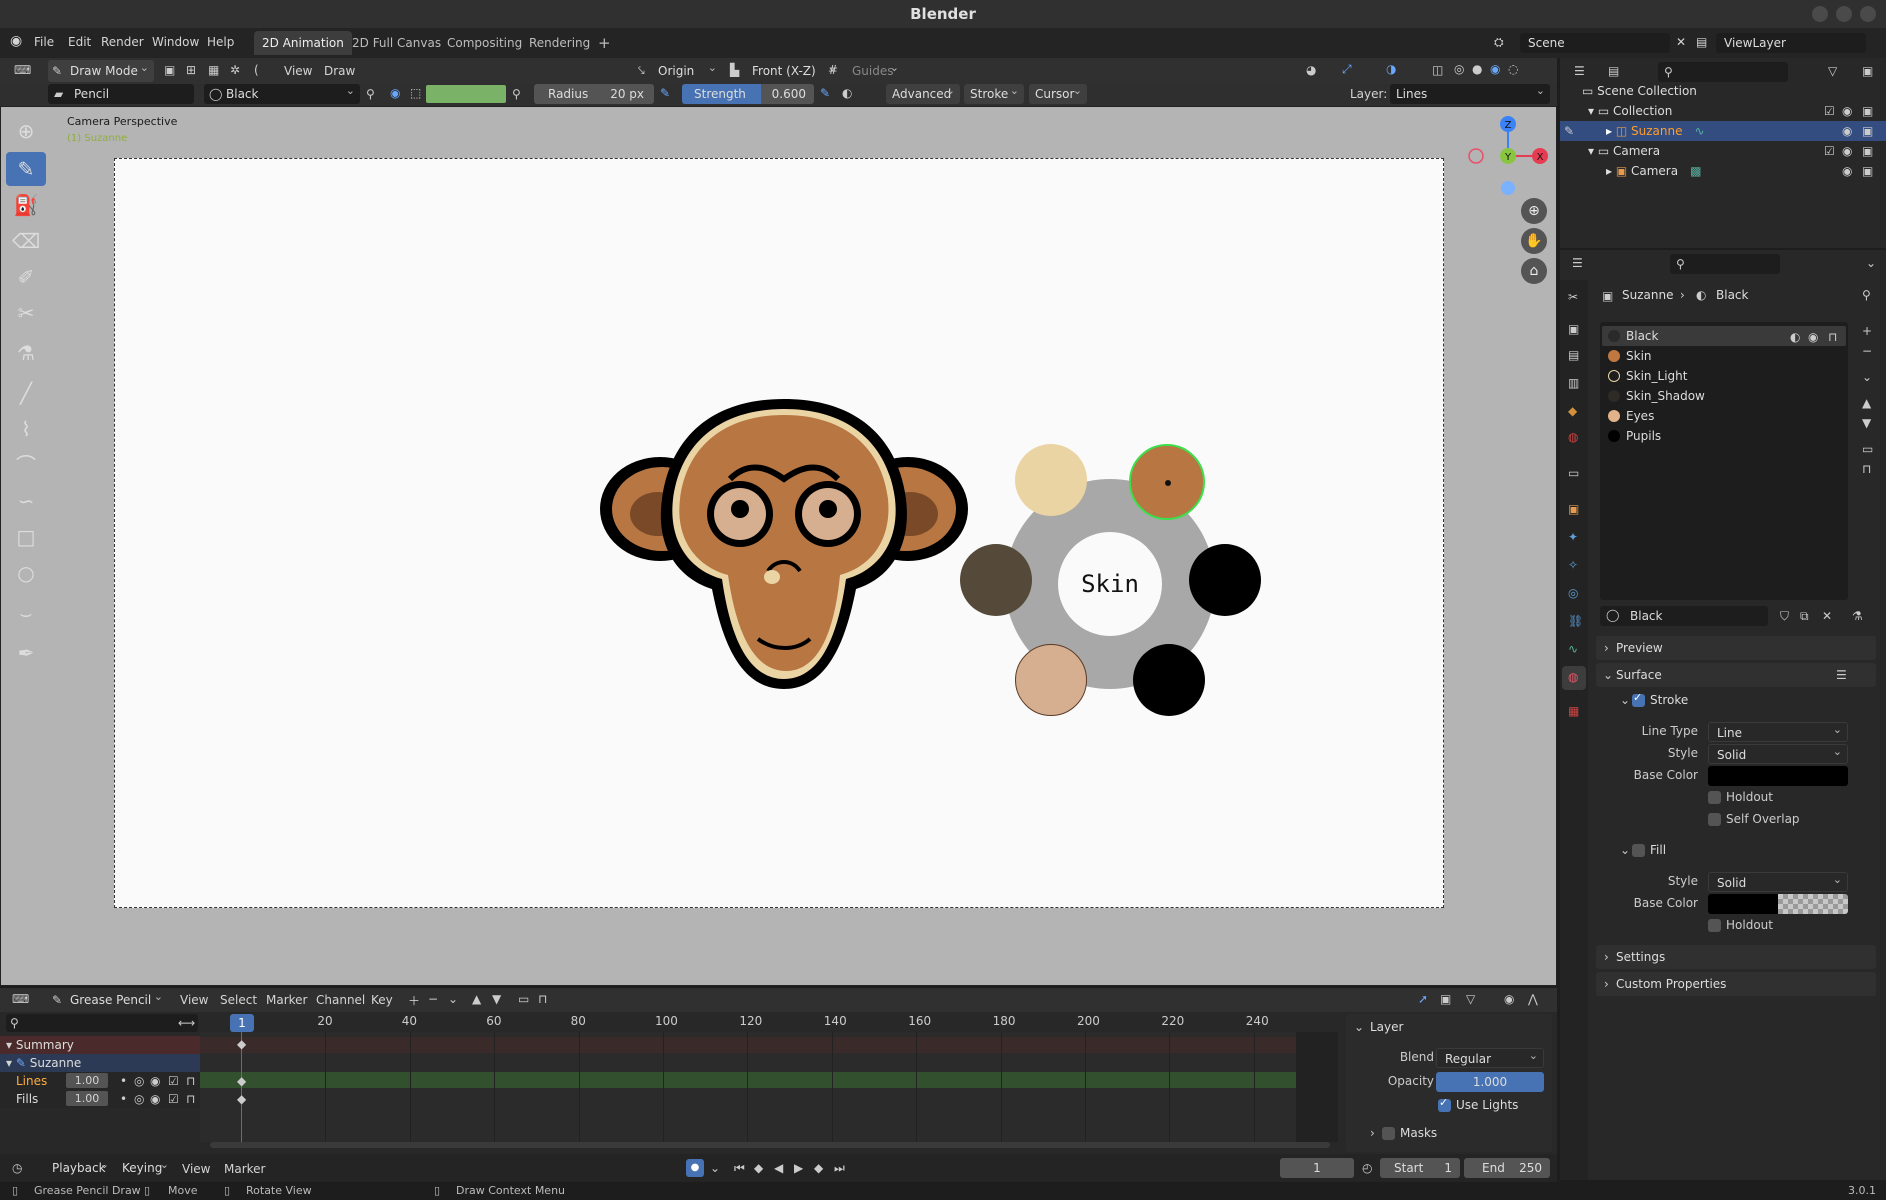 The width and height of the screenshot is (1886, 1200). What do you see at coordinates (1051, 680) in the screenshot?
I see `pie-eyes` at bounding box center [1051, 680].